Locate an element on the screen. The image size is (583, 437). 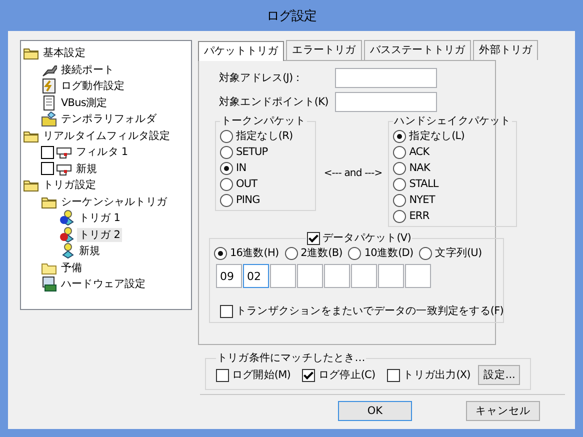
option-label: IN is located at coordinates (241, 168).